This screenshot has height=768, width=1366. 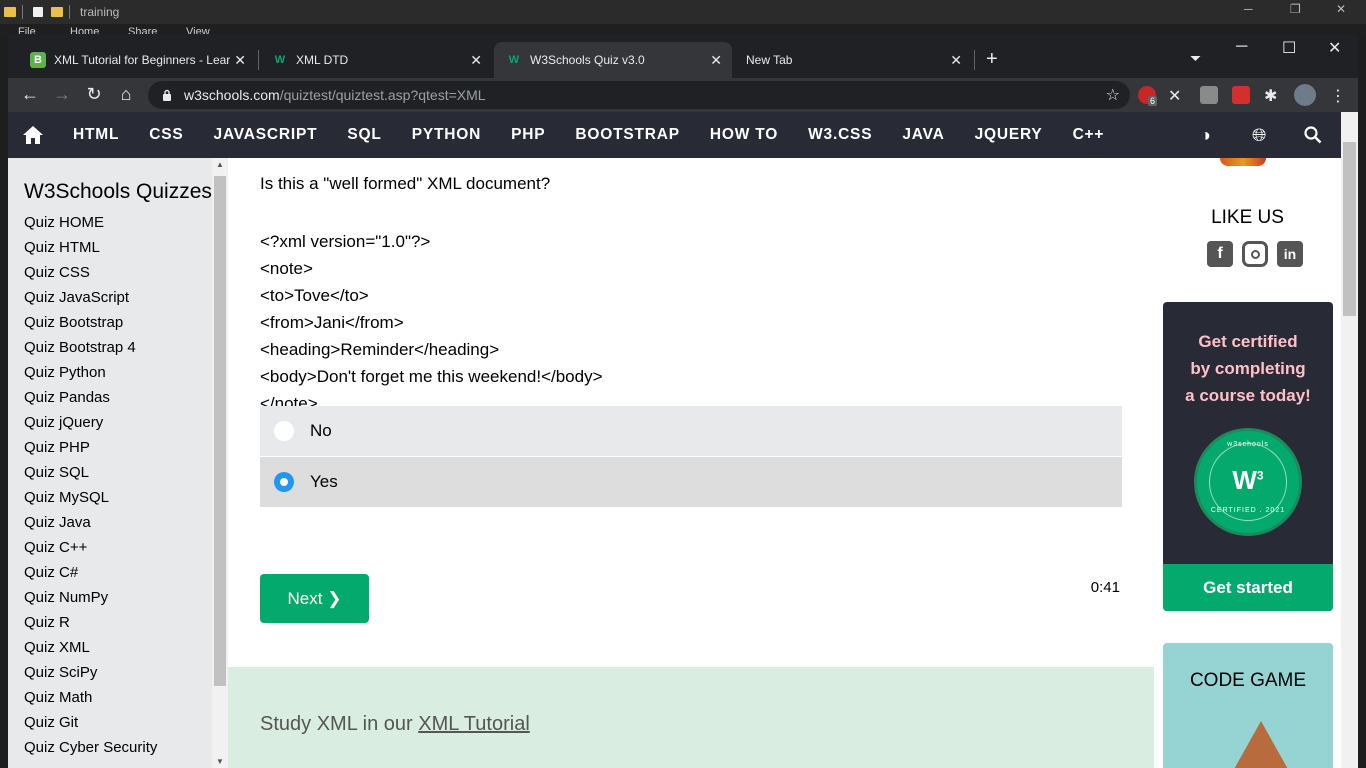 What do you see at coordinates (314, 295) in the screenshot?
I see `code-line: <to>Tove</to>` at bounding box center [314, 295].